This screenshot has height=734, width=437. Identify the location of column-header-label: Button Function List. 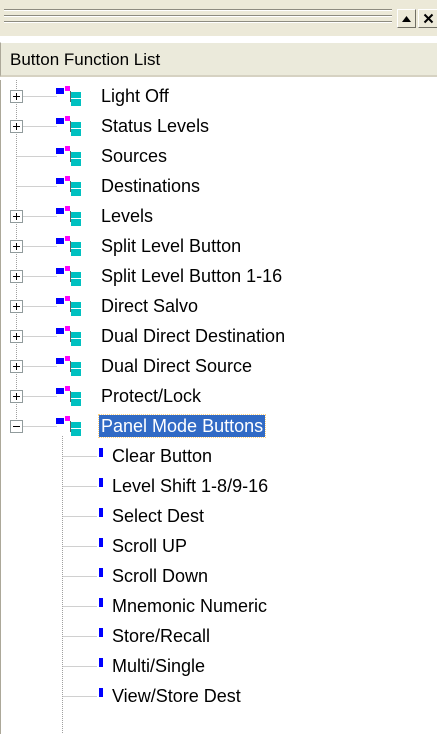
(85, 59).